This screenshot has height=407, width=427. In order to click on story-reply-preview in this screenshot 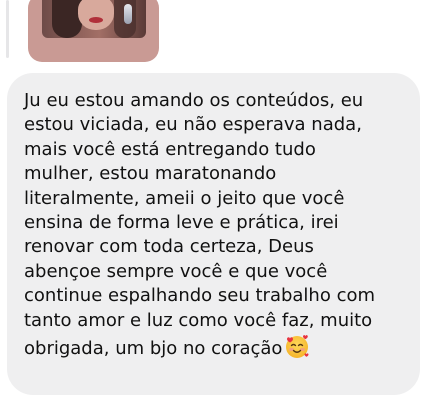, I will do `click(93, 31)`.